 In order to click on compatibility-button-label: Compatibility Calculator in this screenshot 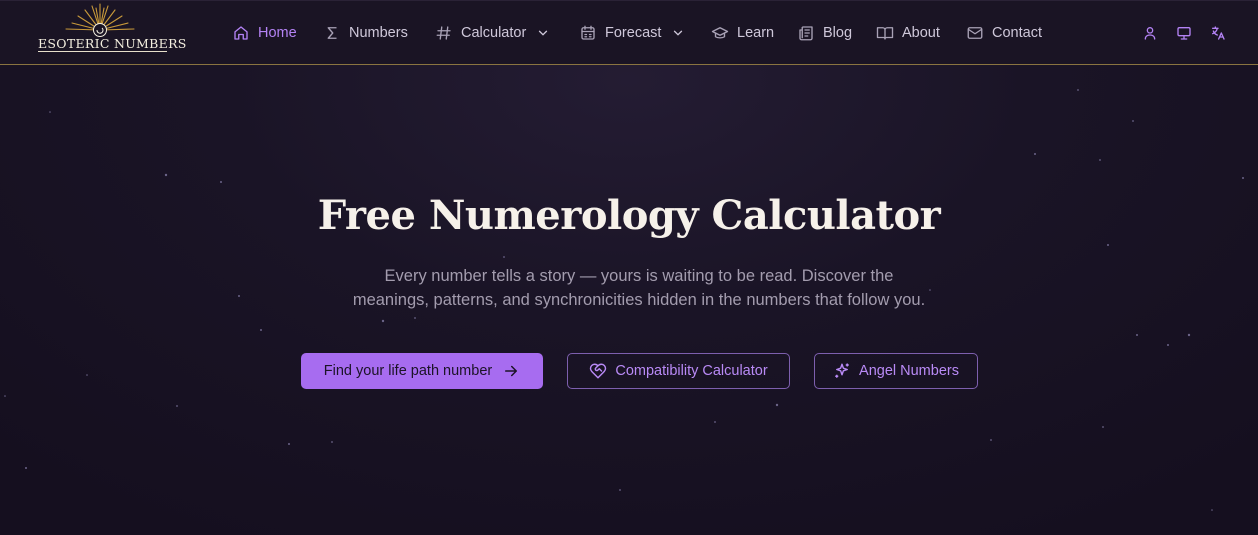, I will do `click(691, 371)`.